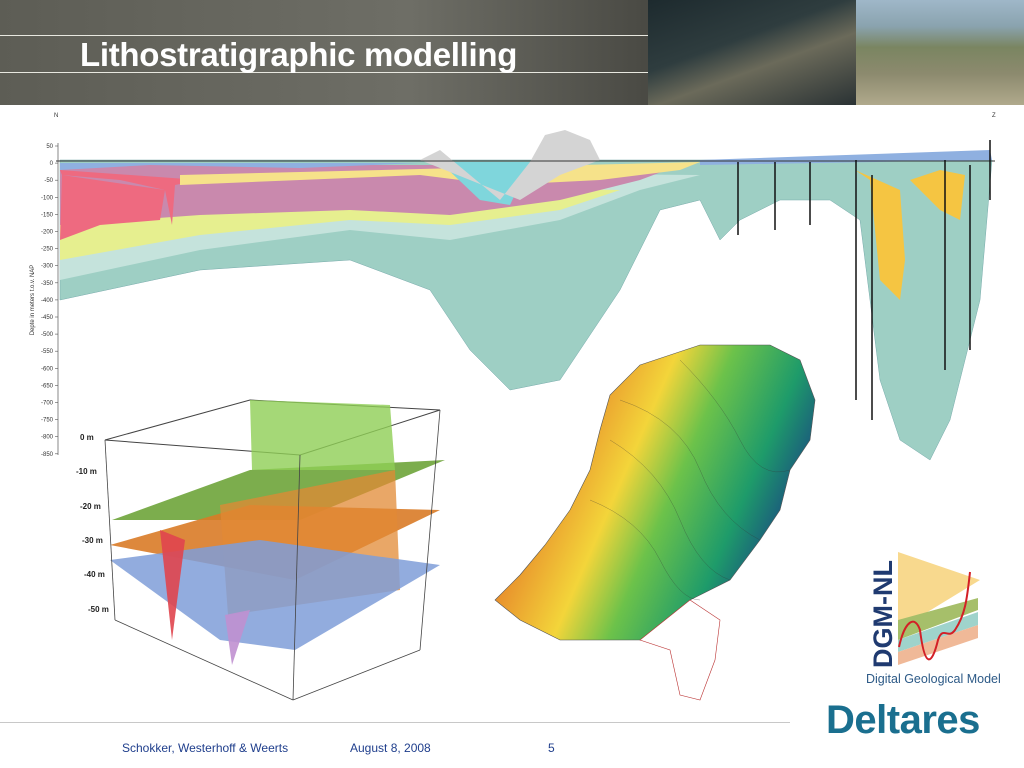 The height and width of the screenshot is (768, 1024). What do you see at coordinates (87, 437) in the screenshot?
I see `depth-label-0: 0 m` at bounding box center [87, 437].